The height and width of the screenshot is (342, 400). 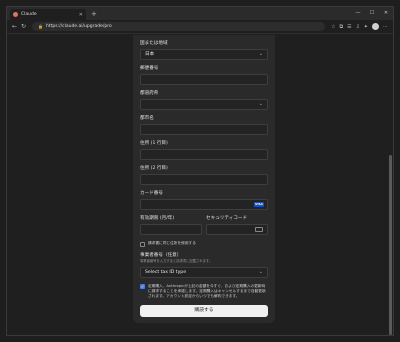 What do you see at coordinates (333, 27) in the screenshot?
I see `favorite-icon: ☆` at bounding box center [333, 27].